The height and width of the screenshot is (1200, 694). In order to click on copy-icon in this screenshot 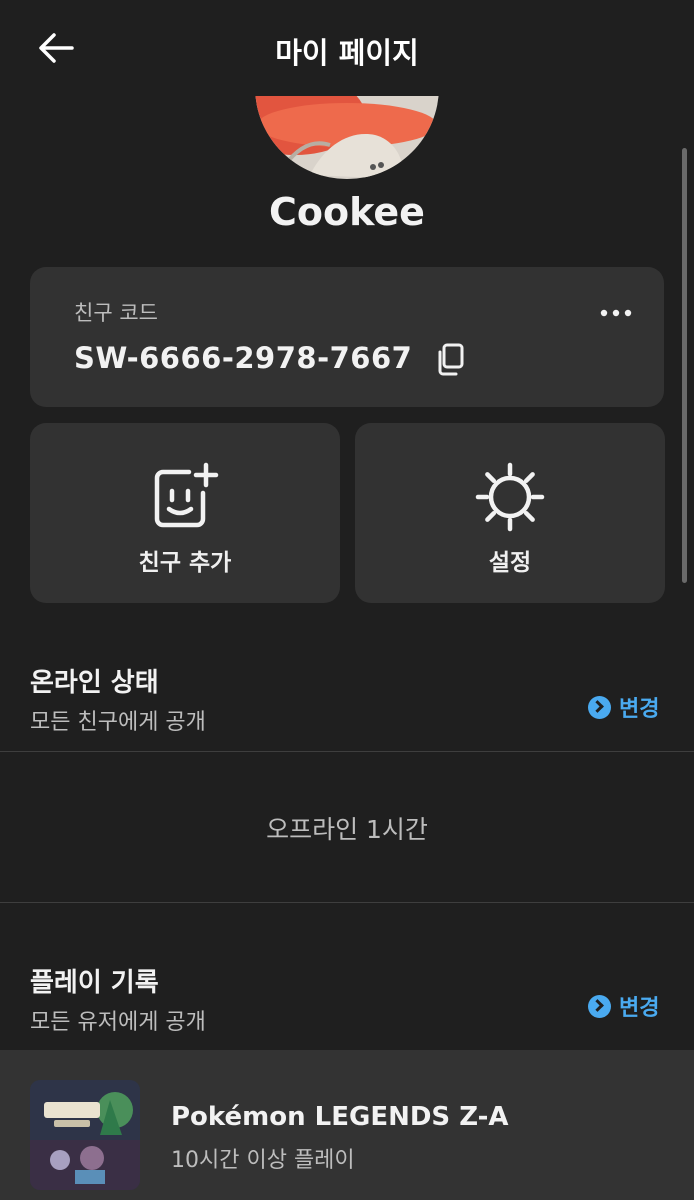, I will do `click(451, 359)`.